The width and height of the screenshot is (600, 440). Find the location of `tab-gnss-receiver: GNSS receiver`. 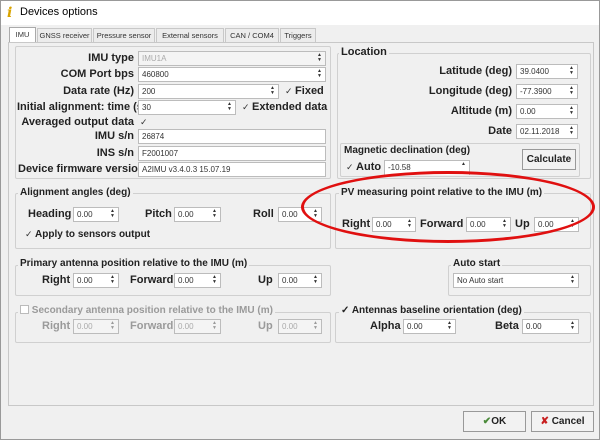

tab-gnss-receiver: GNSS receiver is located at coordinates (64, 35).